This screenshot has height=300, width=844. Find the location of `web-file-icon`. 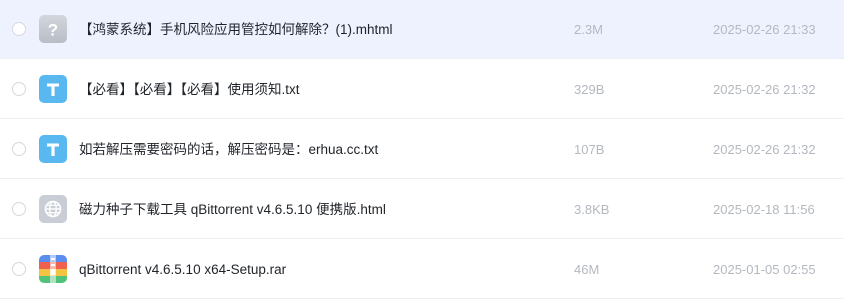

web-file-icon is located at coordinates (53, 209).